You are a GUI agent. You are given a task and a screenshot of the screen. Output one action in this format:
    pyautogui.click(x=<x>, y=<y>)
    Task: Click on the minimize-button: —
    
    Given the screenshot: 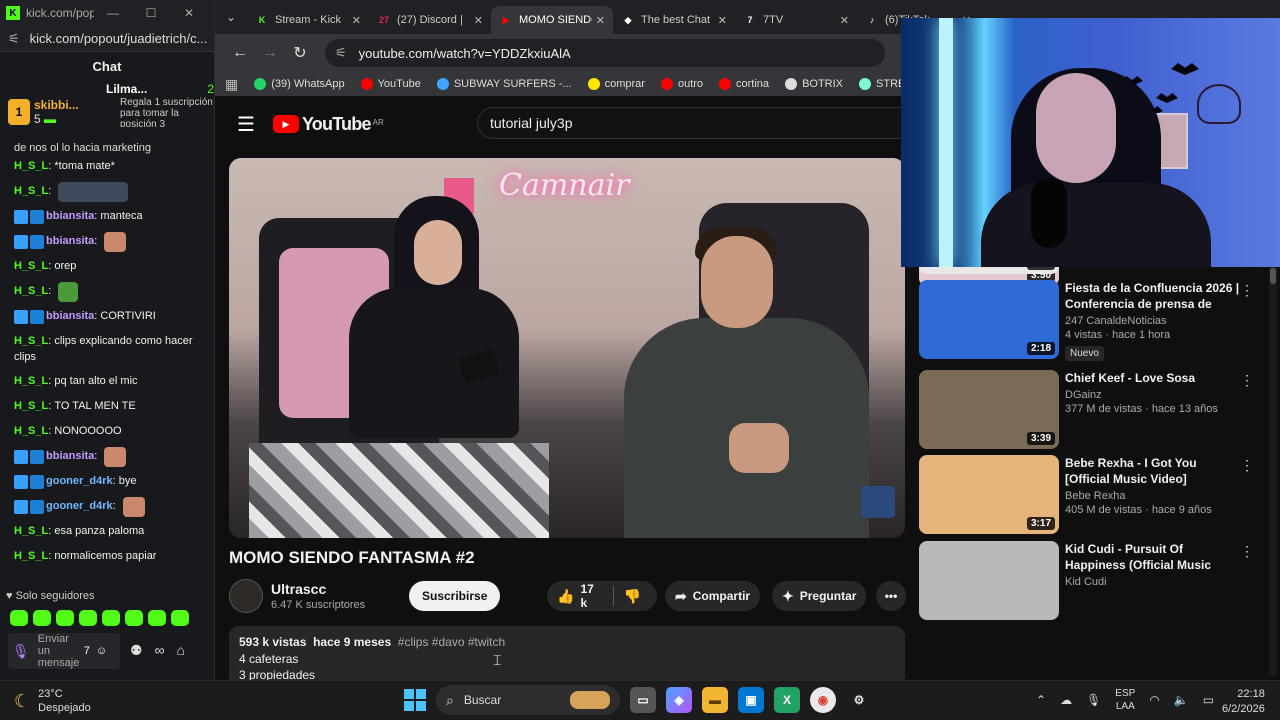 What is the action you would take?
    pyautogui.click(x=113, y=13)
    